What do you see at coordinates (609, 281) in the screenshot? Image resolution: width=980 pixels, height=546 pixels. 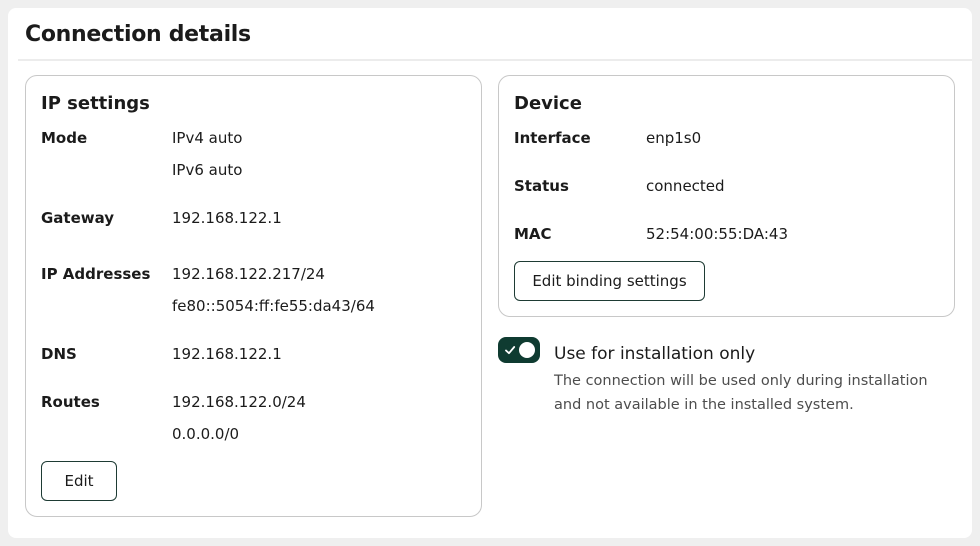 I see `edit-binding-settings-button: Edit binding settings` at bounding box center [609, 281].